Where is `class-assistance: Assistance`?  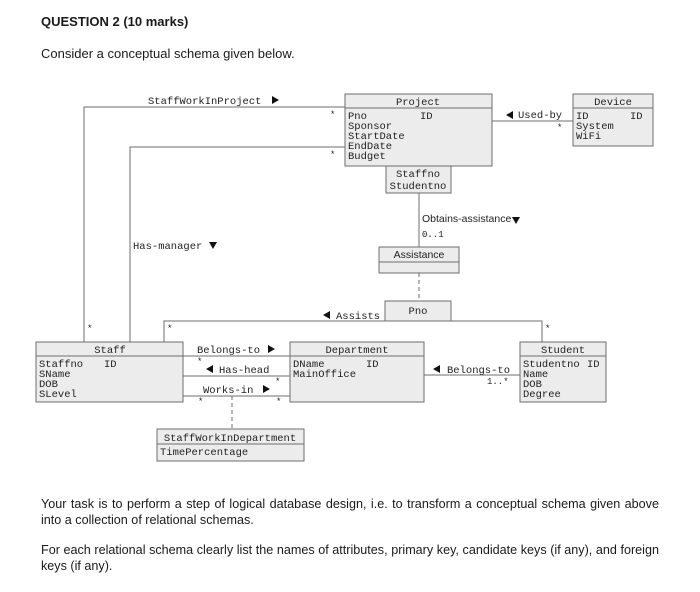 class-assistance: Assistance is located at coordinates (419, 260).